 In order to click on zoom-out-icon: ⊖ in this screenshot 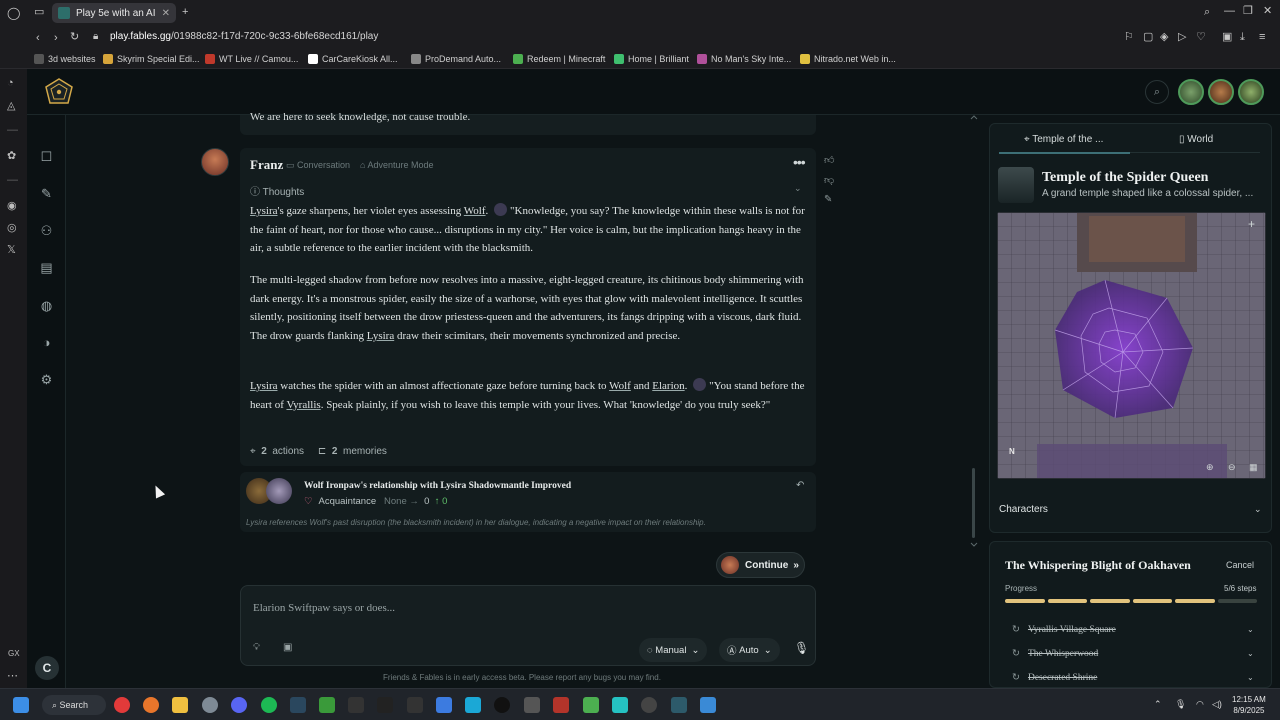, I will do `click(1232, 467)`.